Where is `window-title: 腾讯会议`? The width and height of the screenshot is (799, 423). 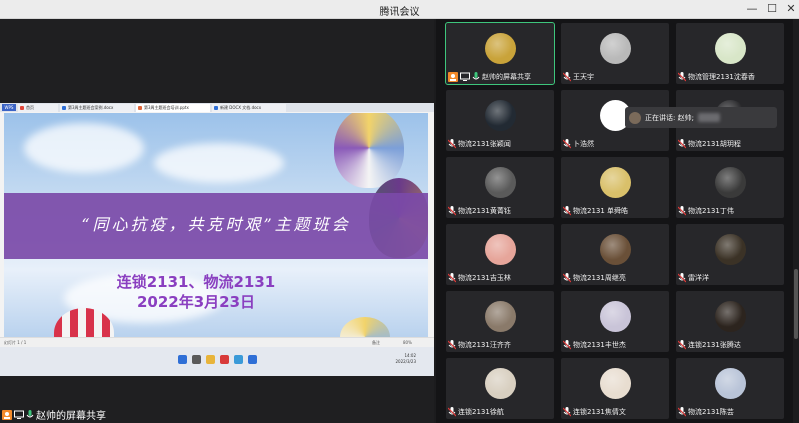
window-title: 腾讯会议 is located at coordinates (399, 12).